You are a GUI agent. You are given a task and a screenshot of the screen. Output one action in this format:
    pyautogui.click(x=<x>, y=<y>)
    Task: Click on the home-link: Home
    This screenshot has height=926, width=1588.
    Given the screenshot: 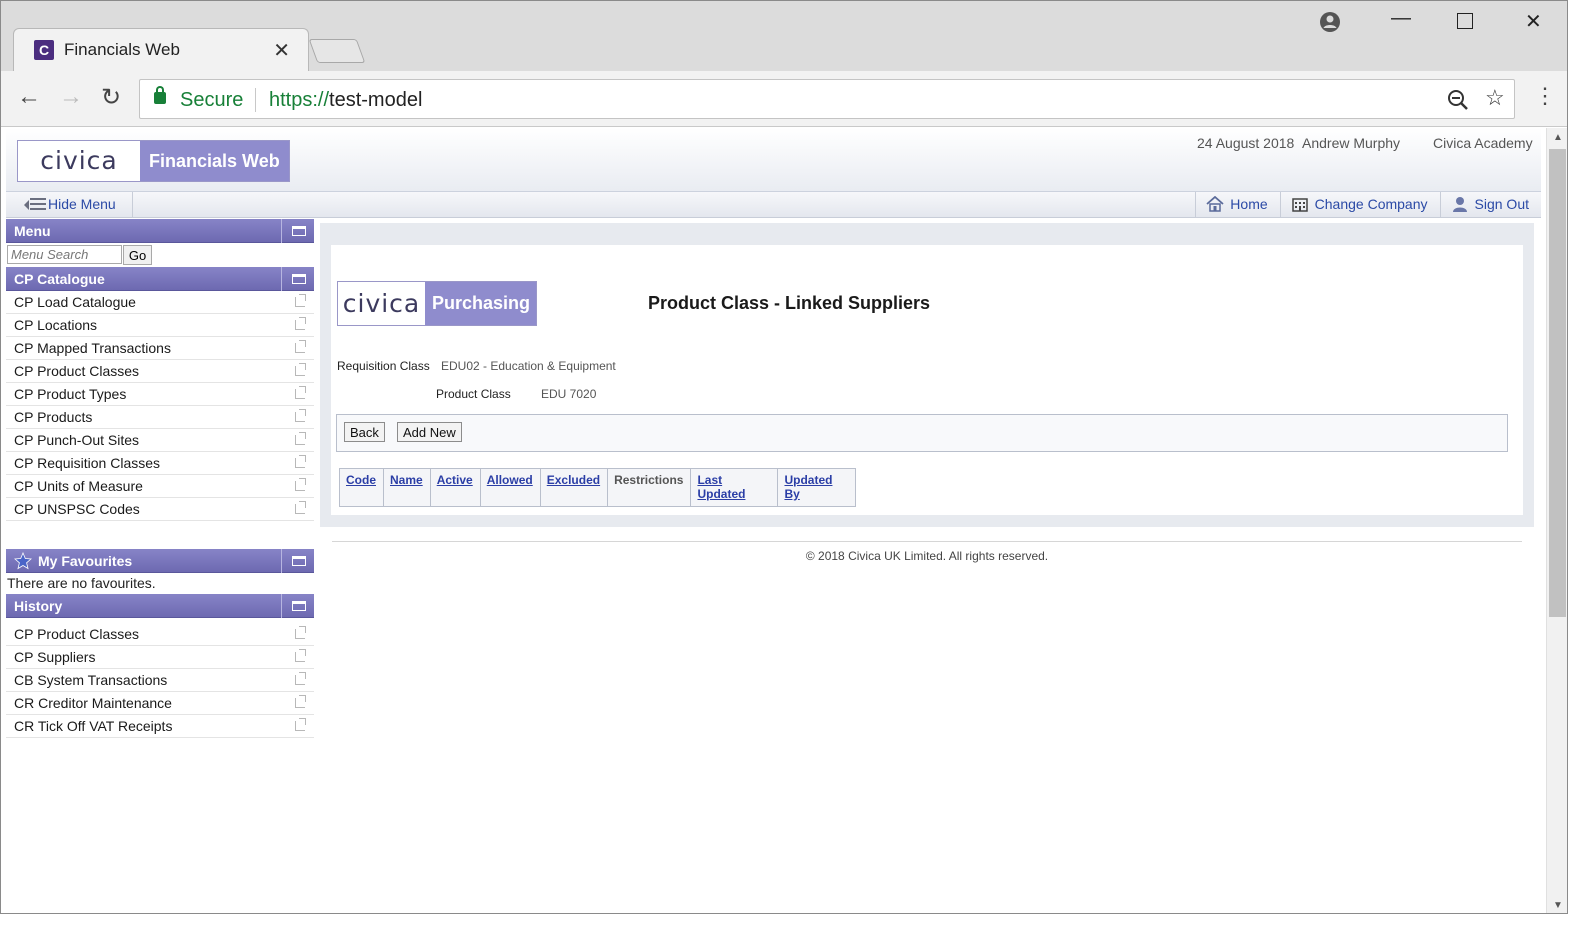 What is the action you would take?
    pyautogui.click(x=1237, y=204)
    